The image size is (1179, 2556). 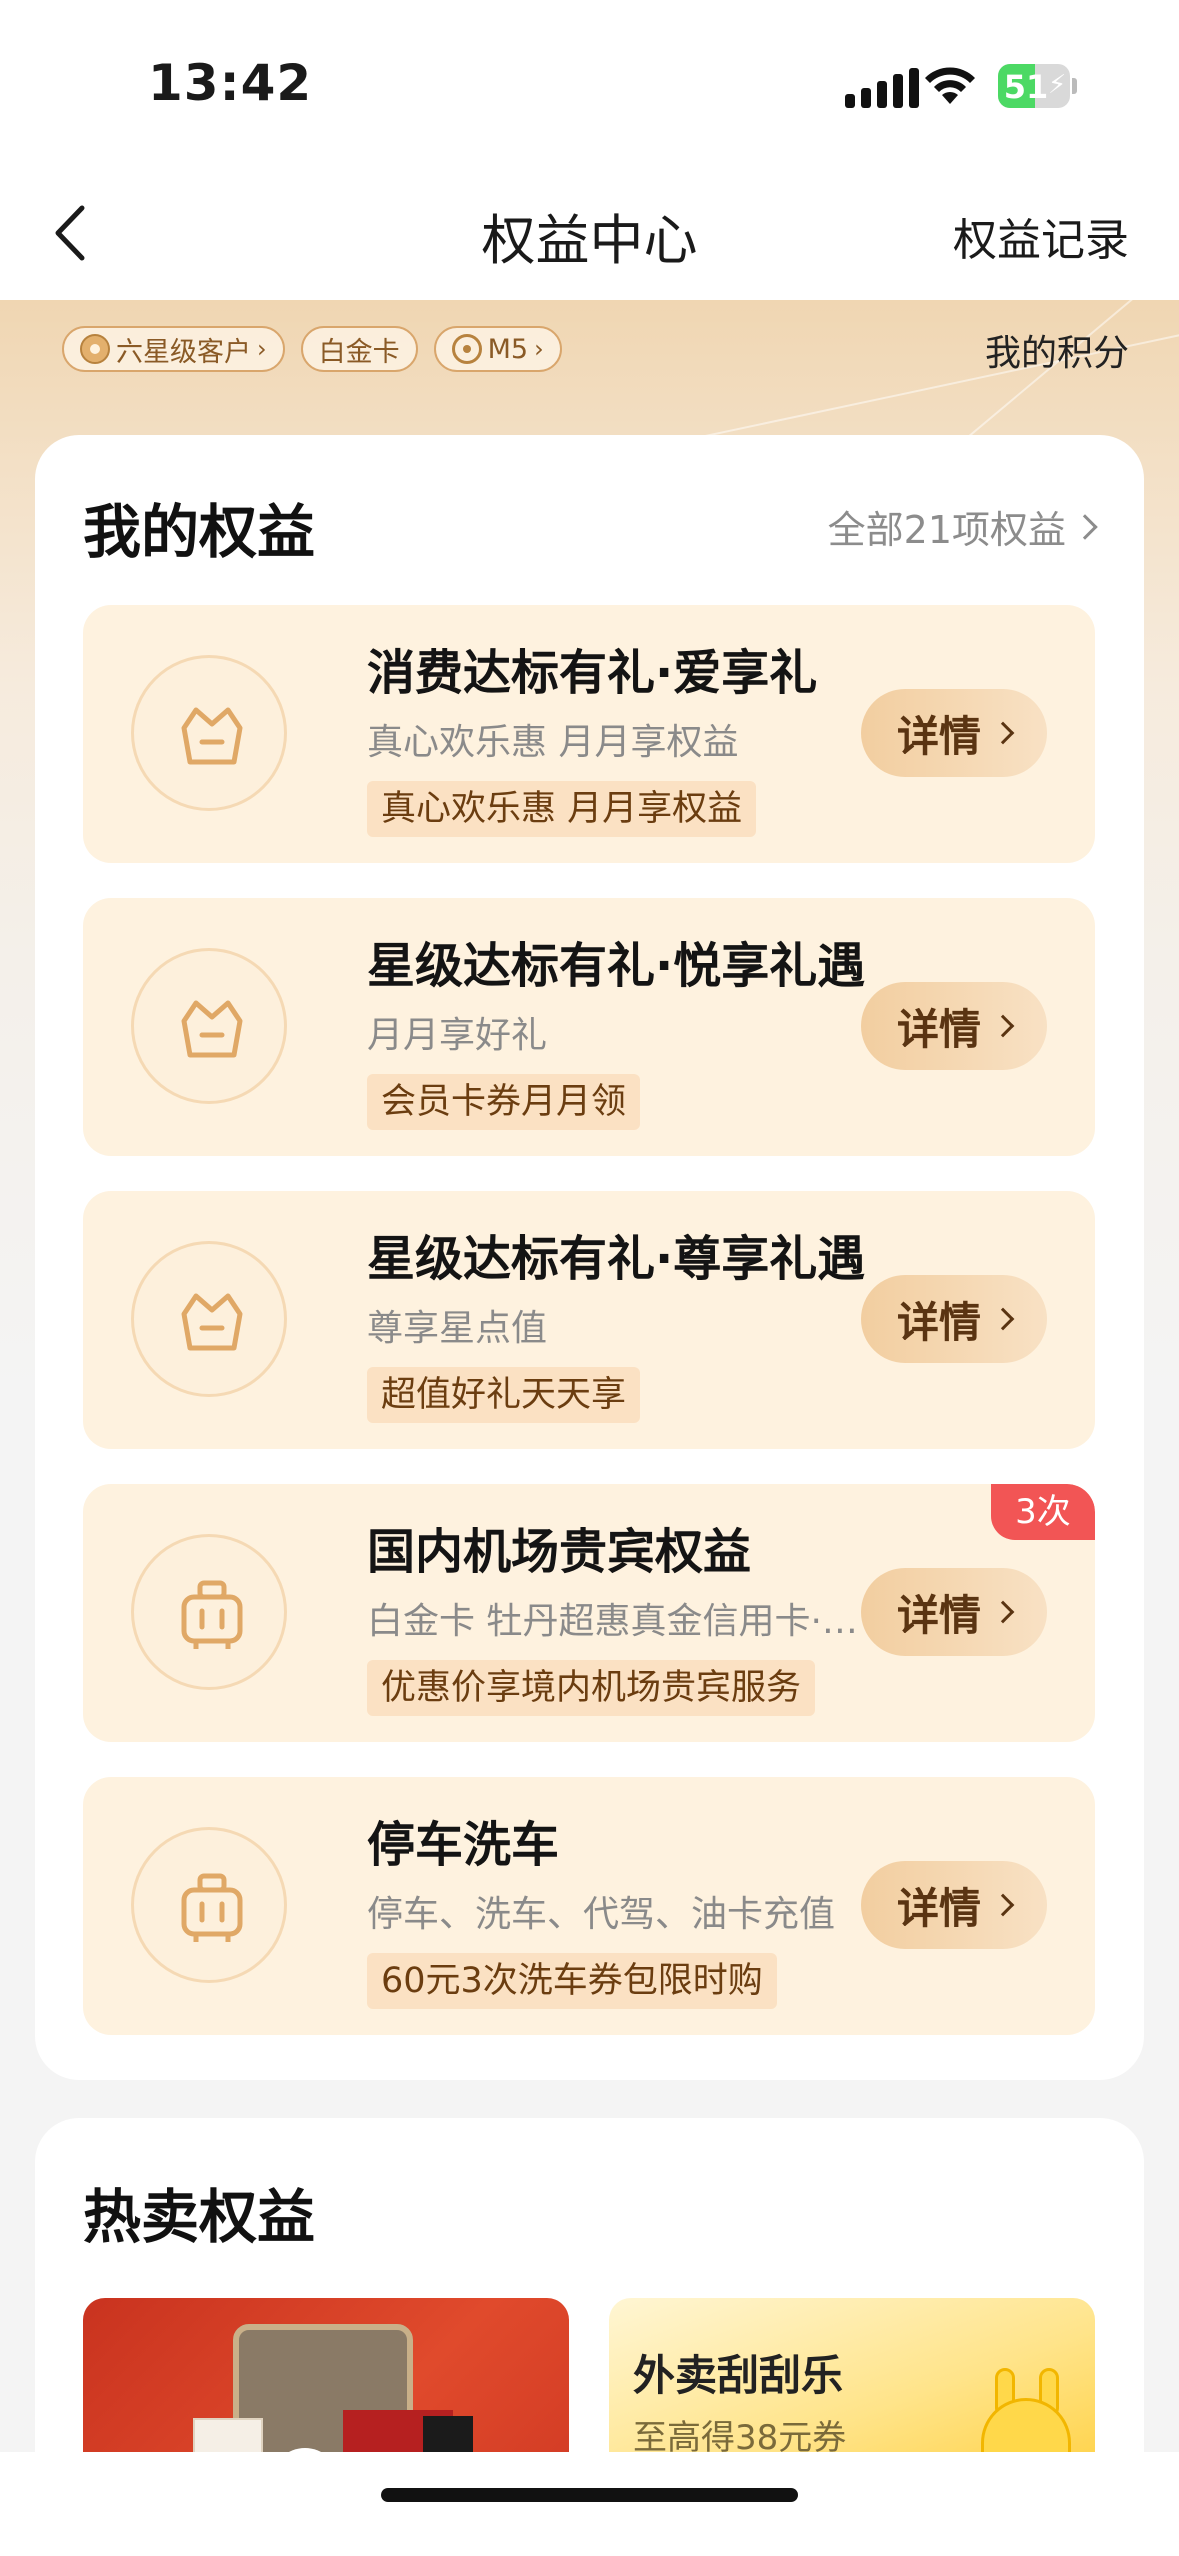 What do you see at coordinates (1043, 1512) in the screenshot?
I see `usage-count-badge: 3次` at bounding box center [1043, 1512].